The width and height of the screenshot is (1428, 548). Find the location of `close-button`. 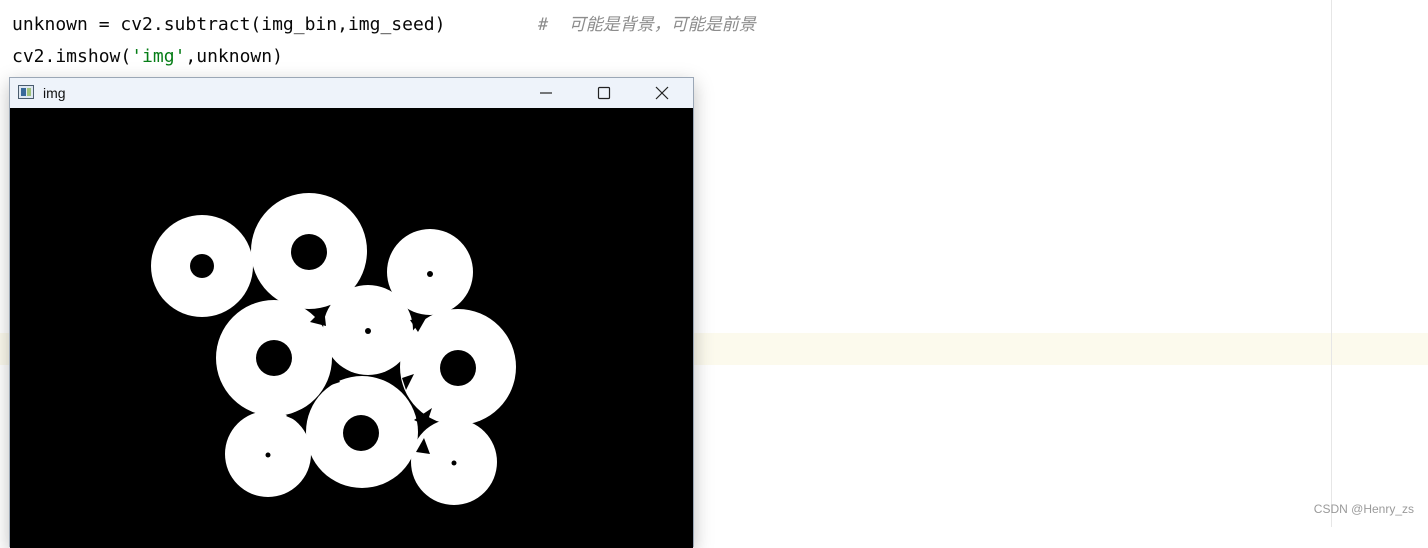

close-button is located at coordinates (663, 93).